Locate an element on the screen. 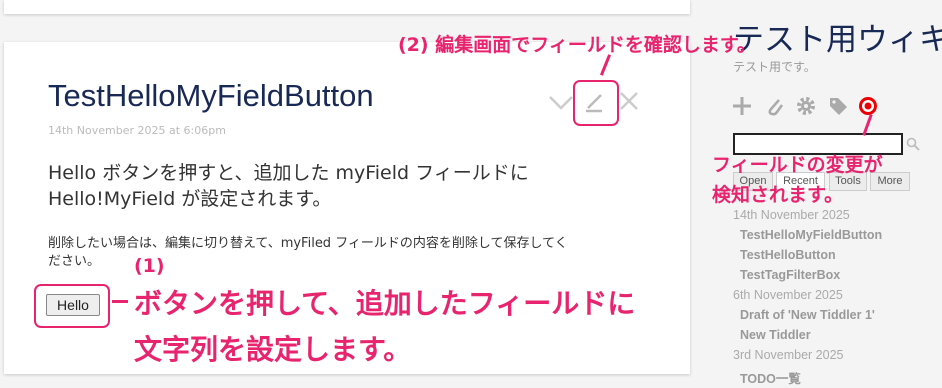 This screenshot has width=942, height=388. recent-link: Draft of 'New Tiddler 1' is located at coordinates (807, 315).